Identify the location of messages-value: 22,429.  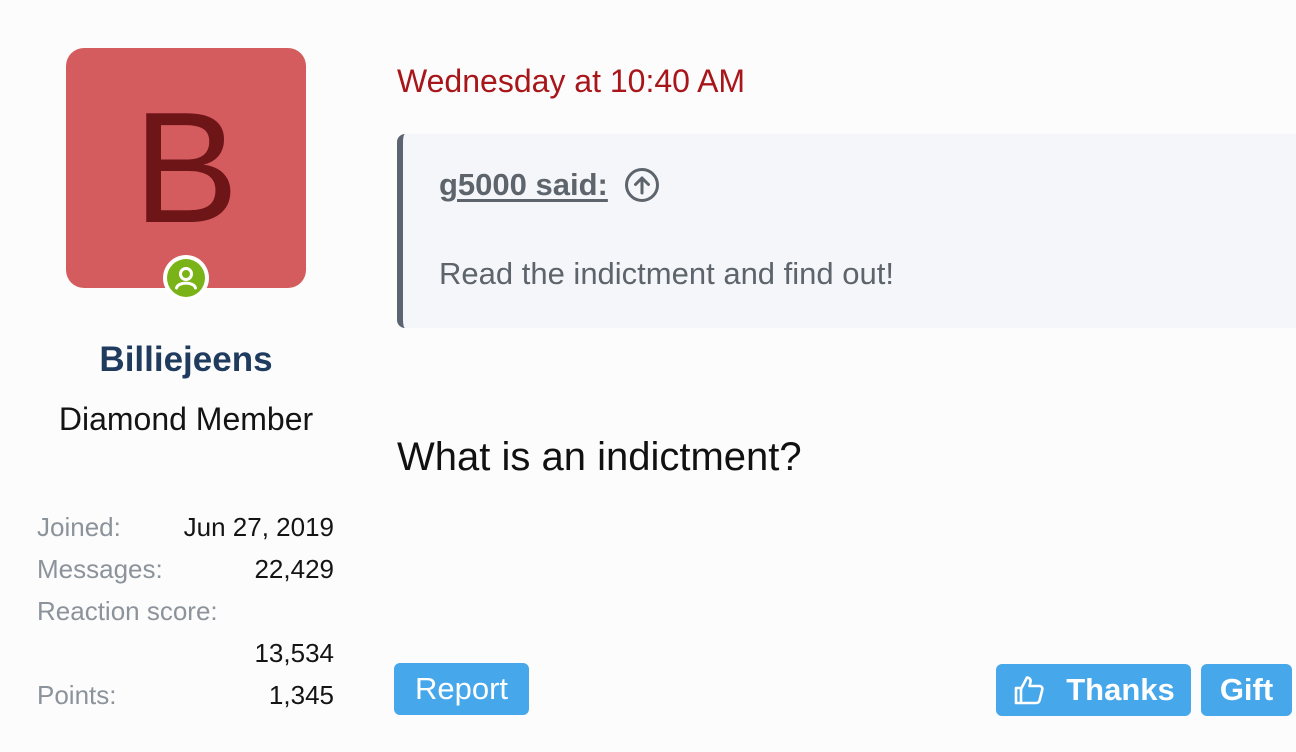
(294, 569).